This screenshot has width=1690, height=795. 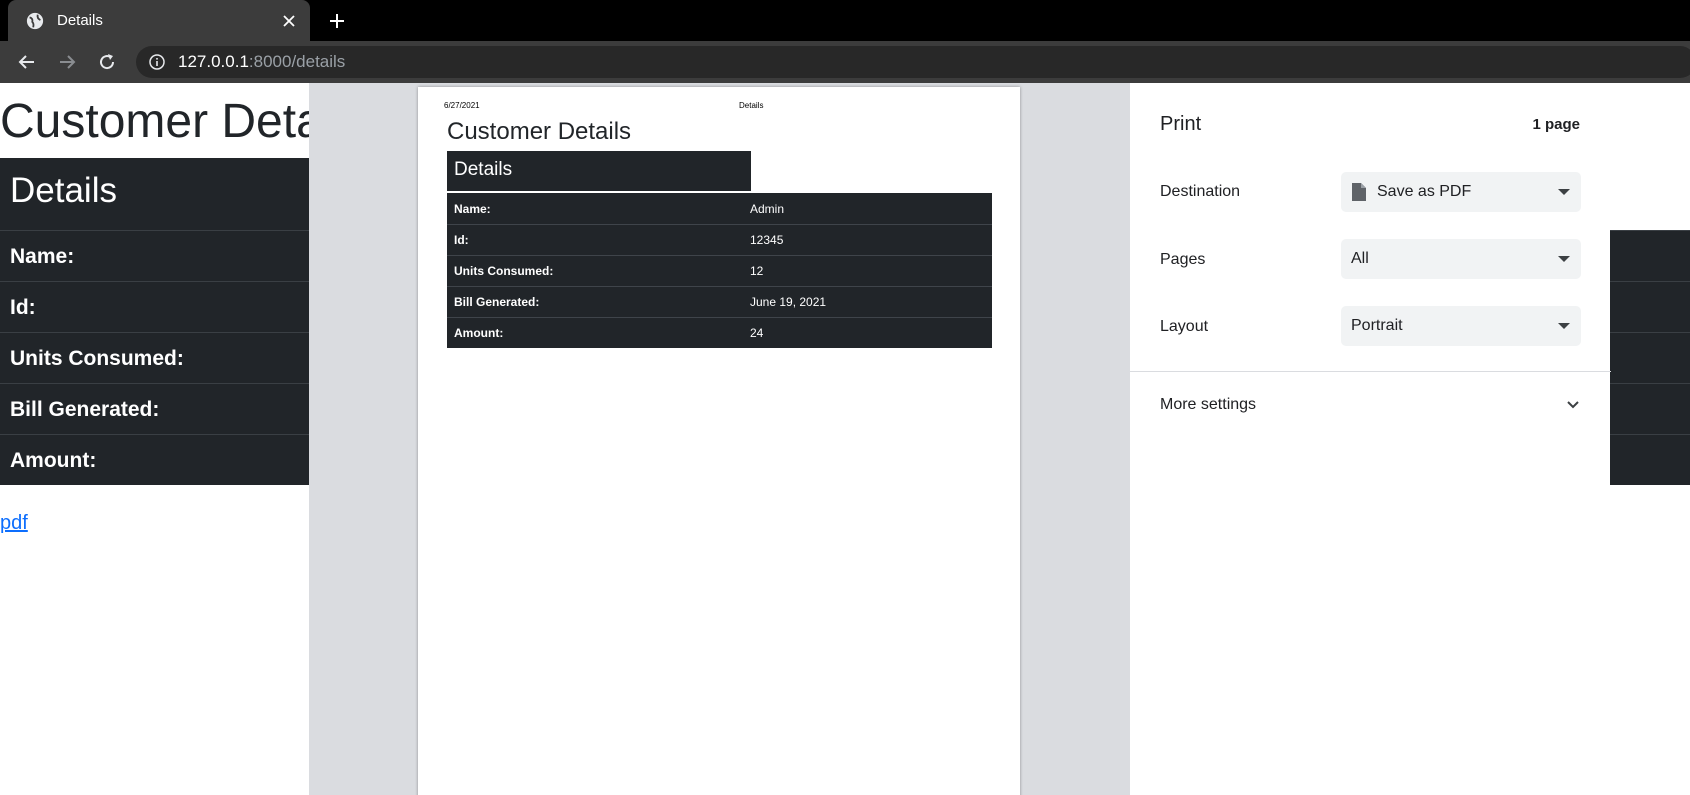 I want to click on table-row: Id: 12345, so click(x=719, y=239).